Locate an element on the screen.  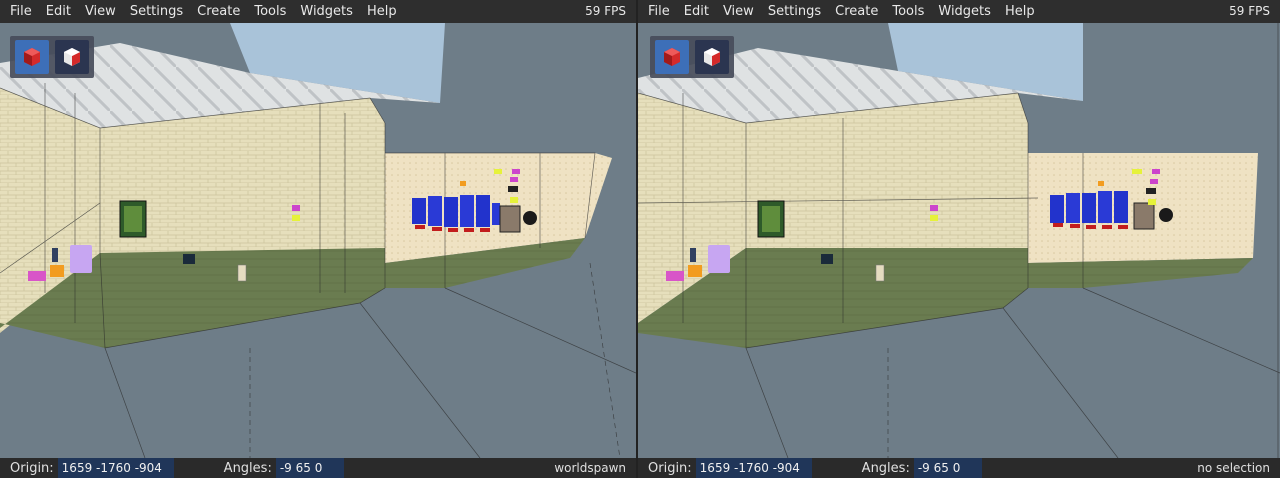
selection-status: worldspawn is located at coordinates (590, 468).